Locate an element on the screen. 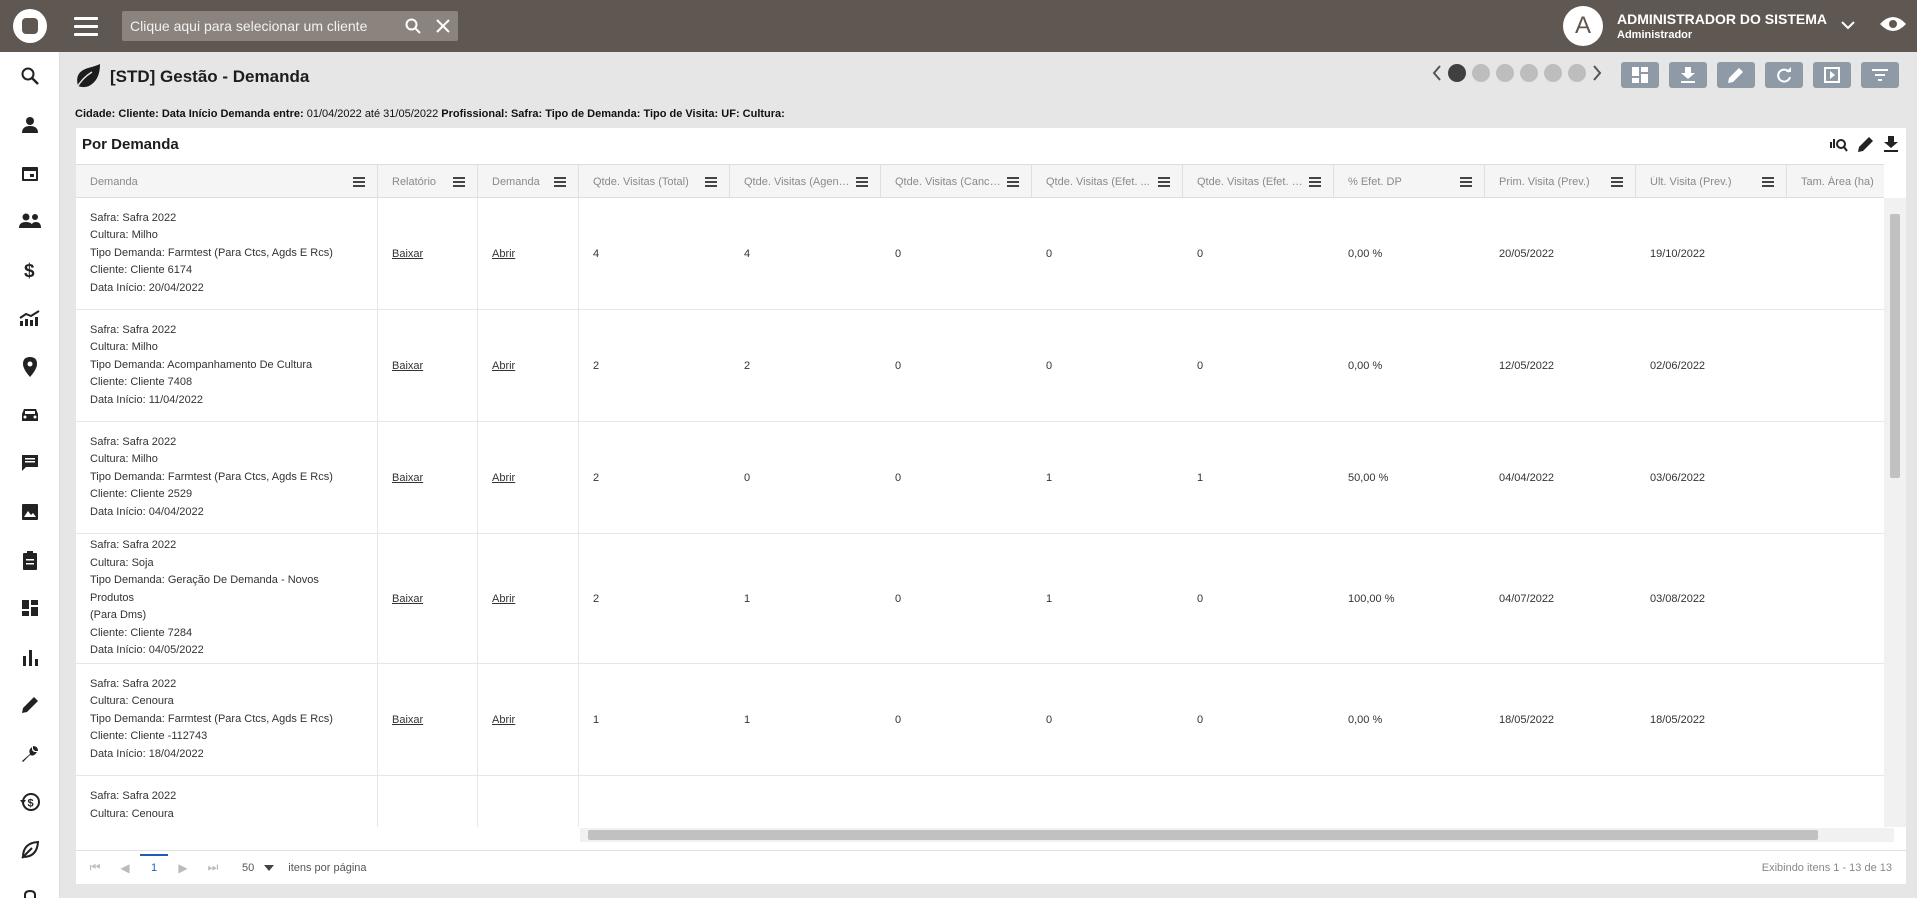 The height and width of the screenshot is (898, 1917). sidebar-item-edit is located at coordinates (30, 705).